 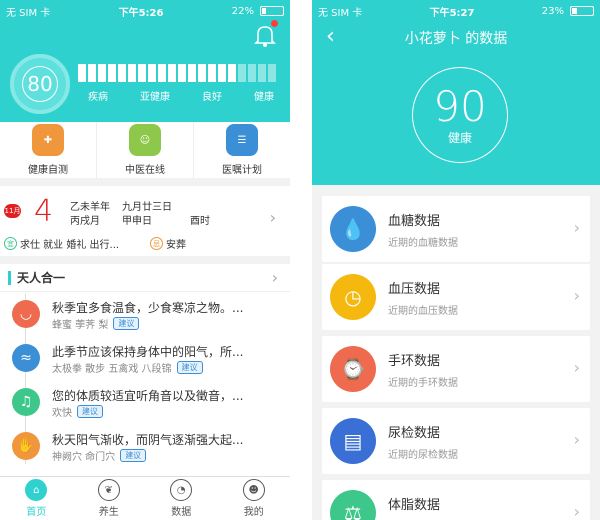 What do you see at coordinates (181, 95) in the screenshot?
I see `health-level-labels: 疾病 亚健康 良好 健康` at bounding box center [181, 95].